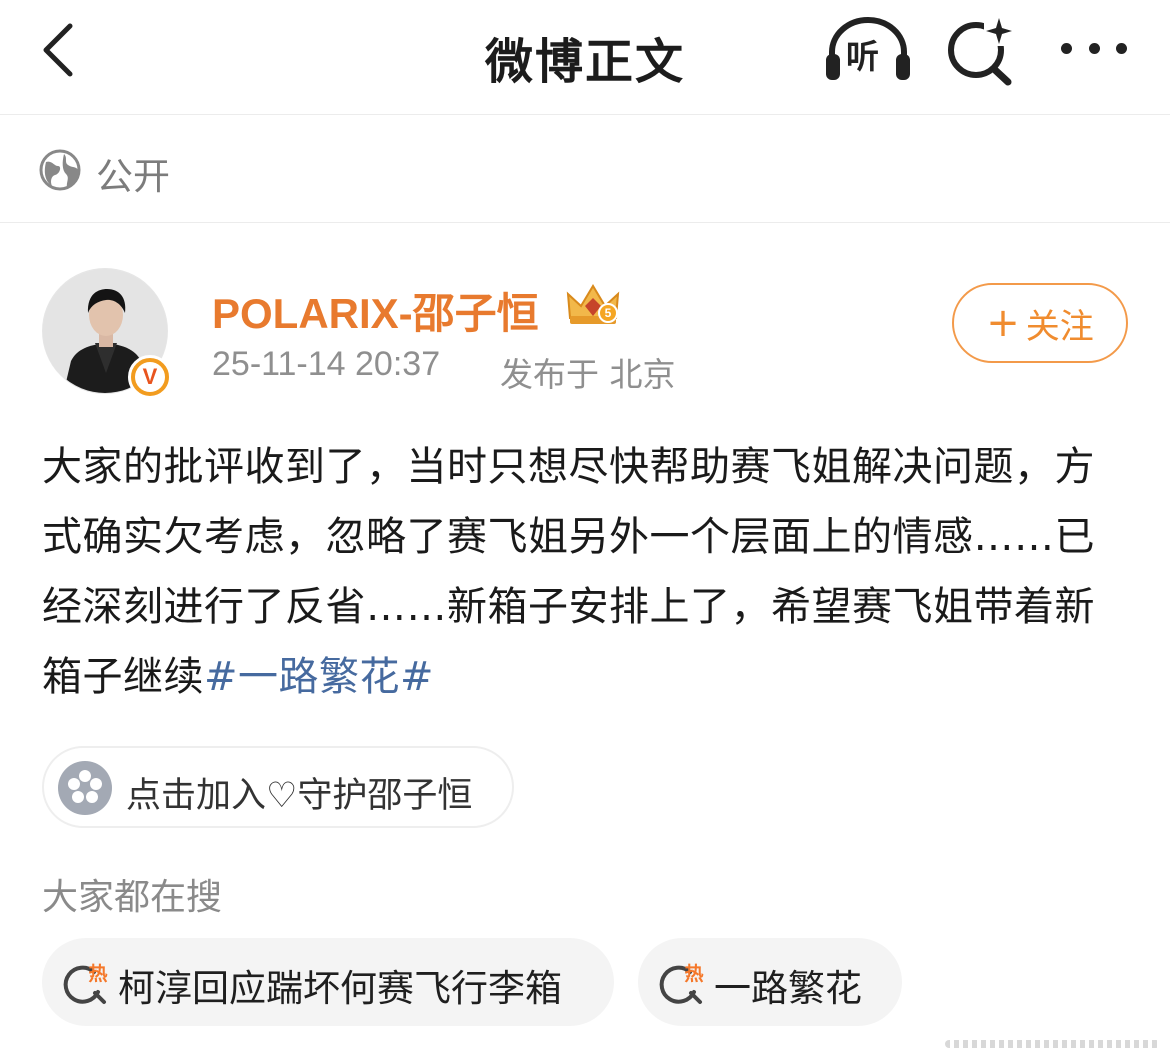  I want to click on home-indicator, so click(1052, 1044).